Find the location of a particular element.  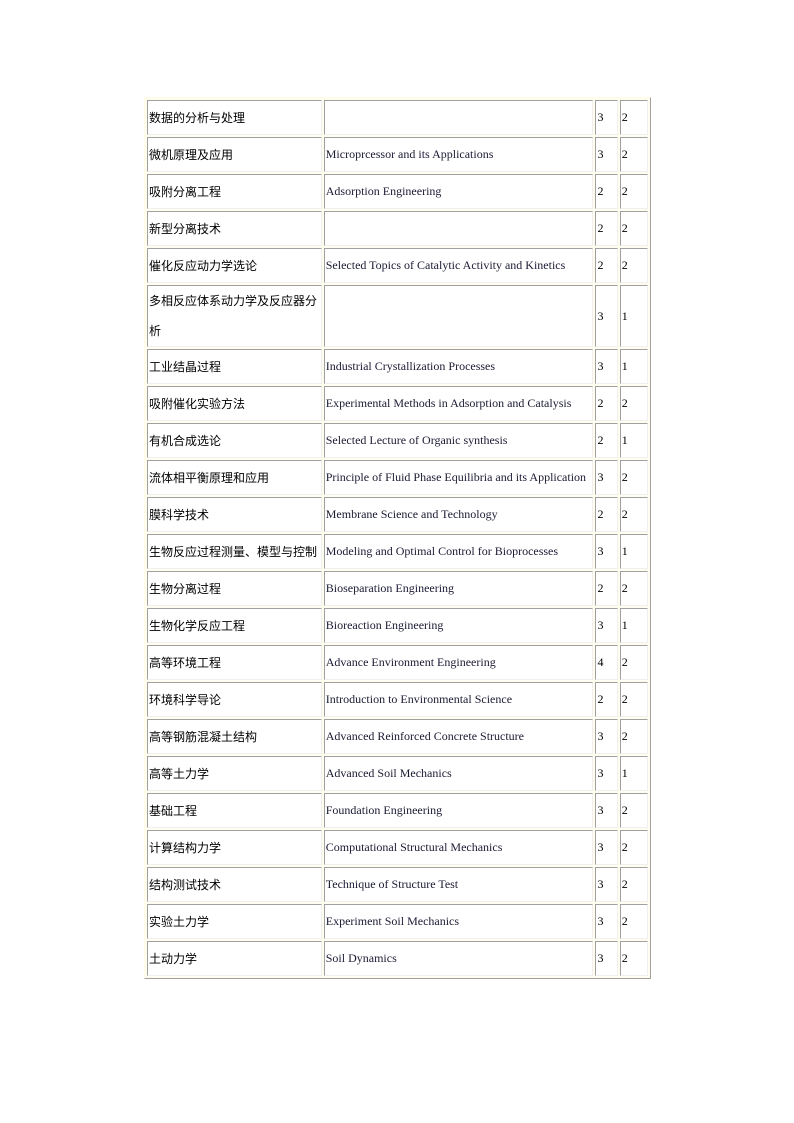

course-name-en: Advanced Reinforced Concrete Structure is located at coordinates (458, 736).